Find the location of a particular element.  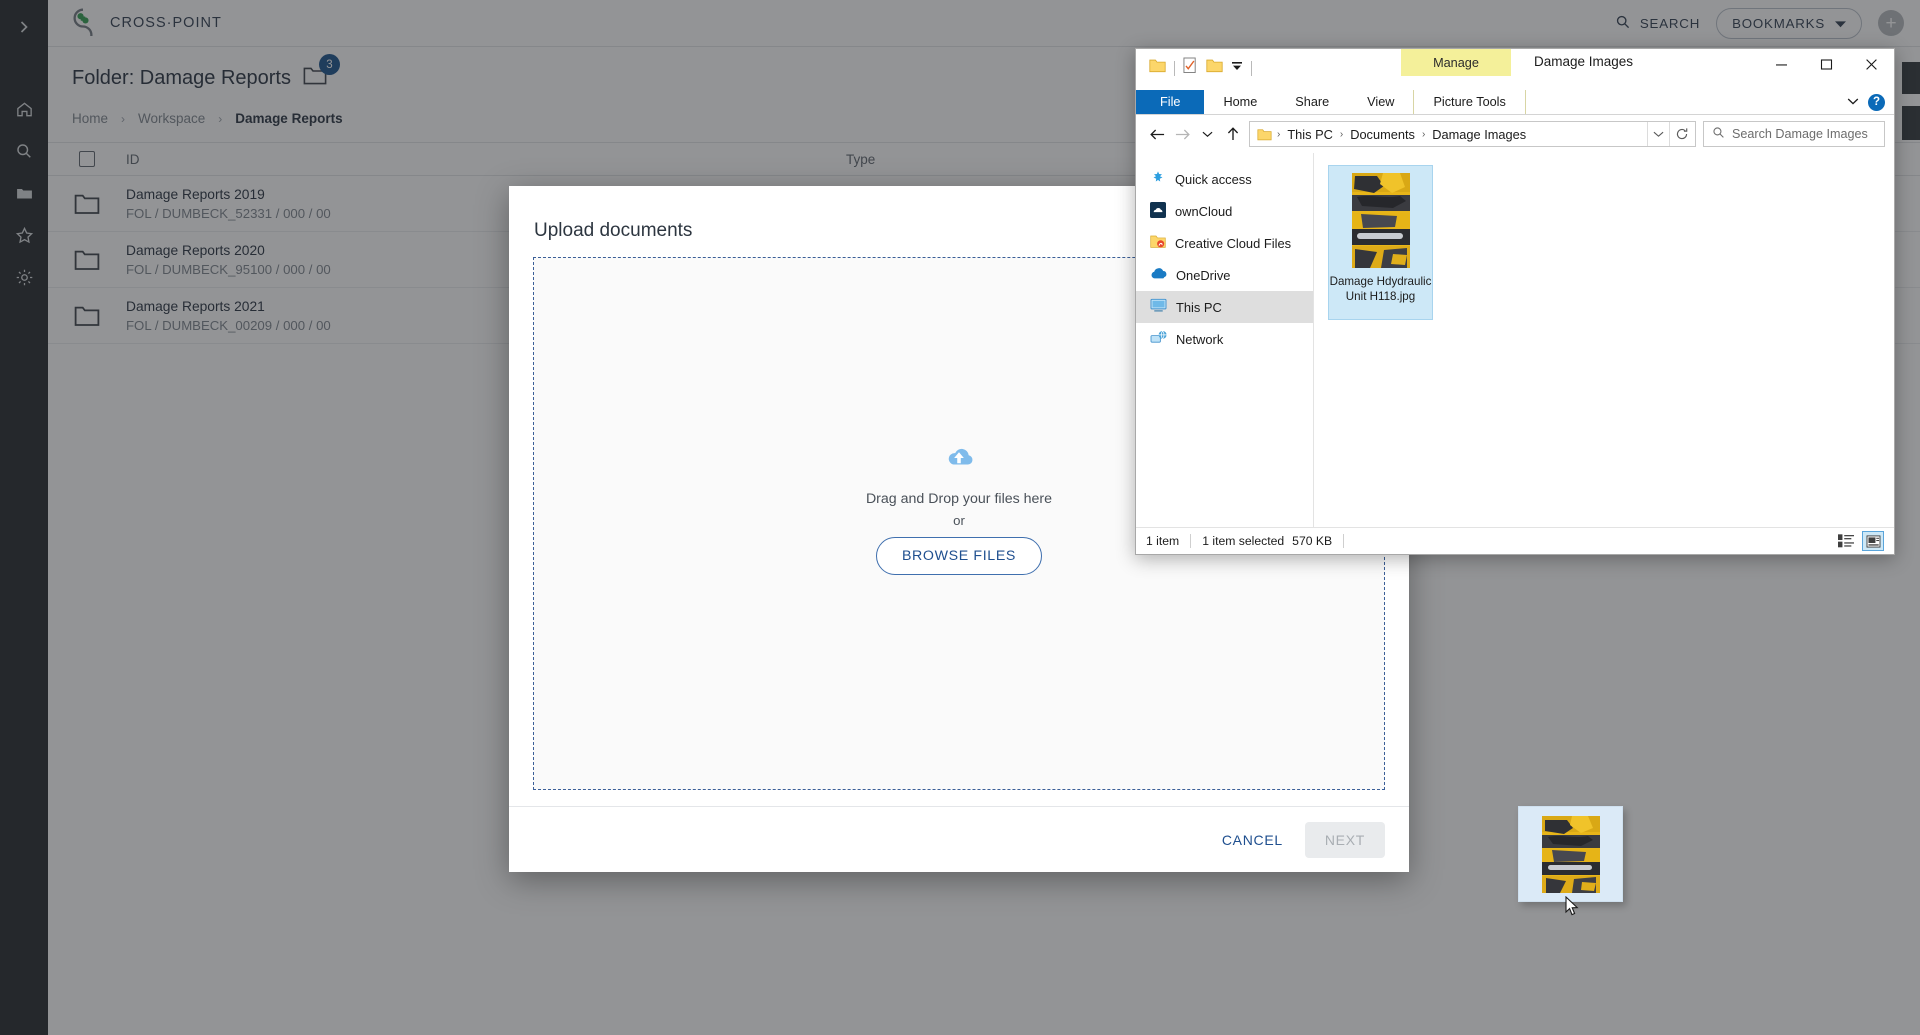

refresh-icon is located at coordinates (1681, 134).